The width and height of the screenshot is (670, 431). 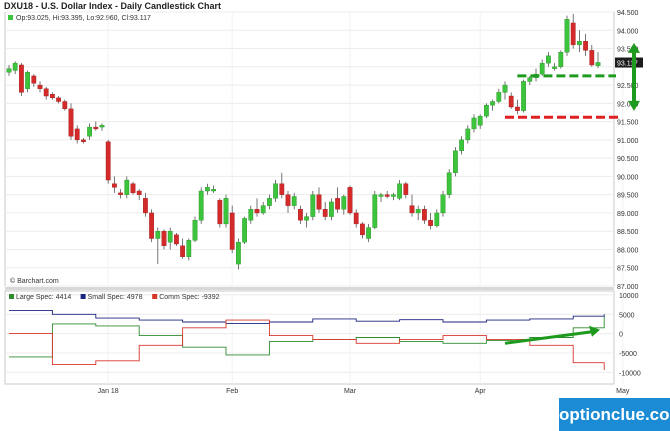 What do you see at coordinates (232, 391) in the screenshot?
I see `x-tick-label: Feb` at bounding box center [232, 391].